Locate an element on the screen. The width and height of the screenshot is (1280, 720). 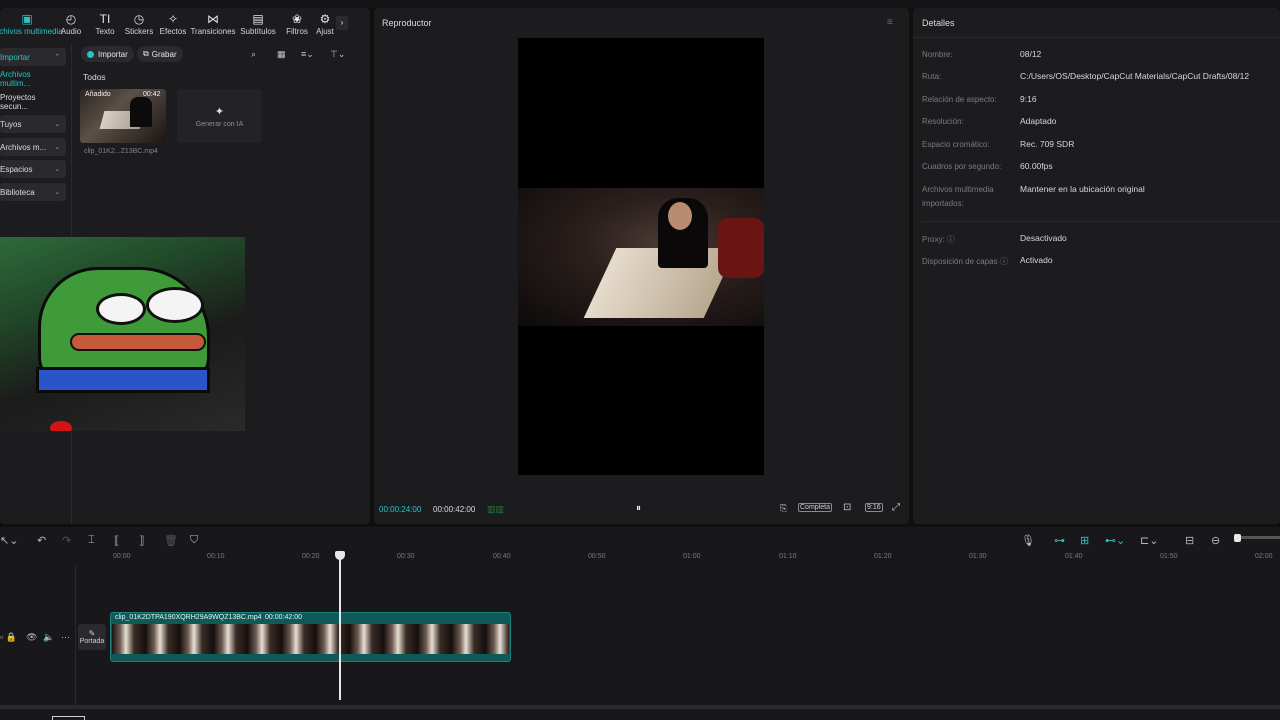
pepe-eye-left is located at coordinates (121, 309).